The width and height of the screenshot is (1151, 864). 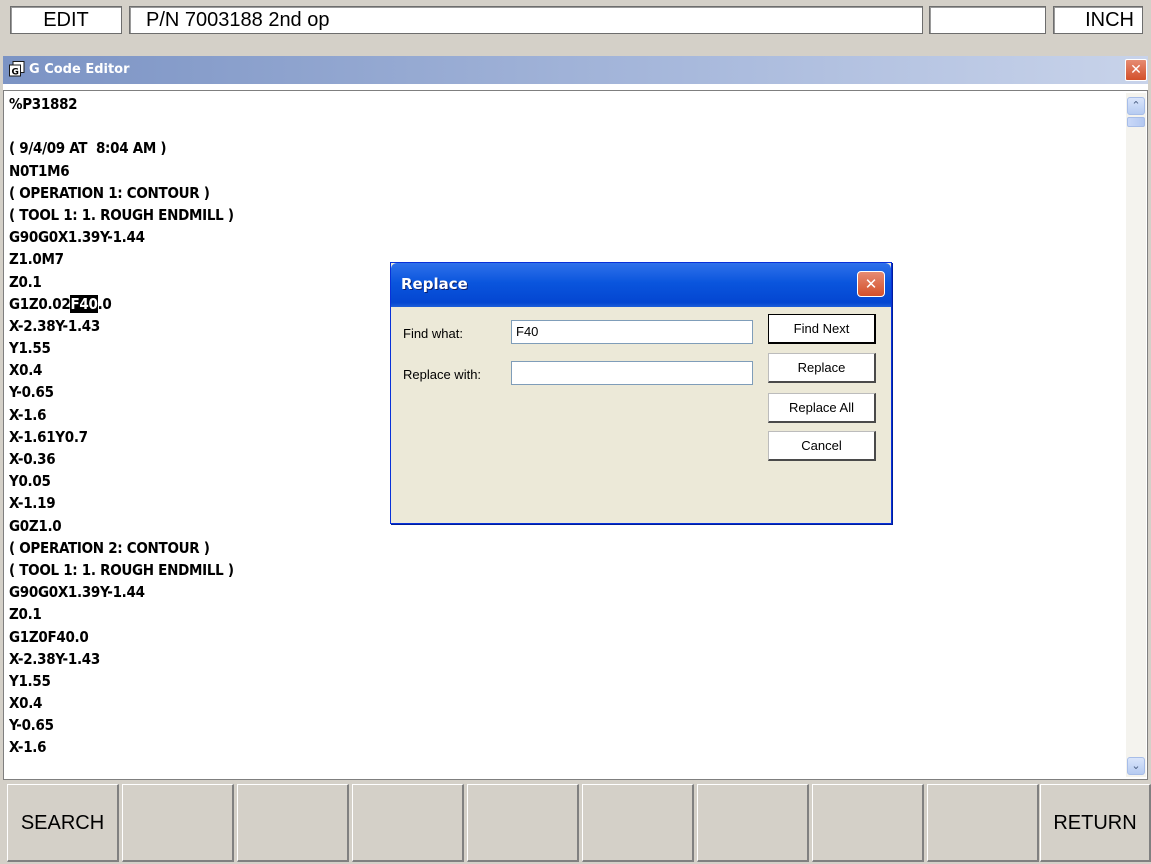 What do you see at coordinates (1136, 122) in the screenshot?
I see `scroll-thumb` at bounding box center [1136, 122].